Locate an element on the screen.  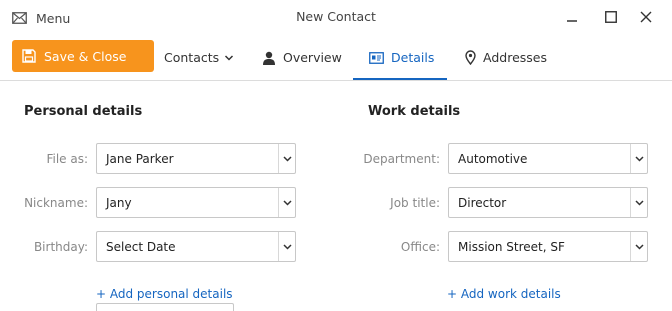
nickname-value: Jany is located at coordinates (119, 202).